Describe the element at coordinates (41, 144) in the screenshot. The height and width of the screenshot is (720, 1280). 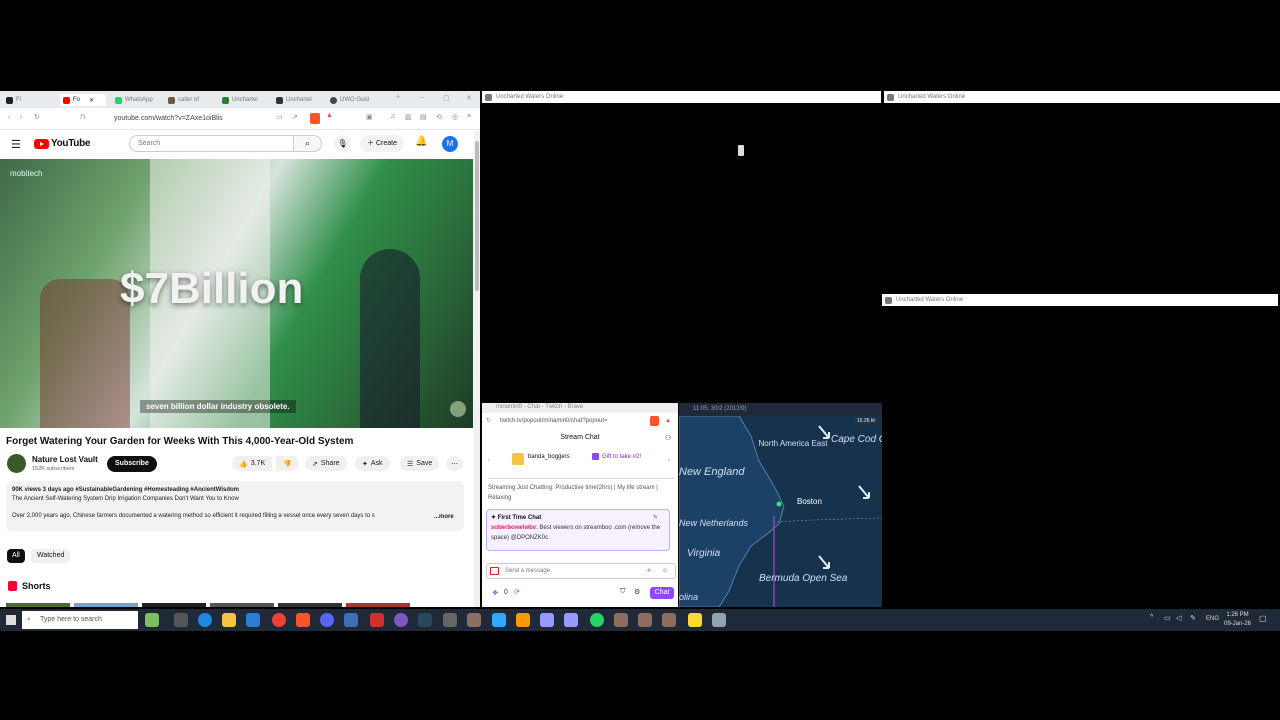
I see `youtube-logo-icon` at that location.